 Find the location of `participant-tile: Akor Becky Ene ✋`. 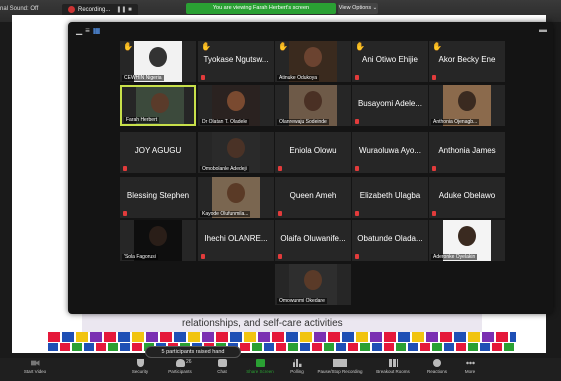

participant-tile: Akor Becky Ene ✋ is located at coordinates (467, 61).